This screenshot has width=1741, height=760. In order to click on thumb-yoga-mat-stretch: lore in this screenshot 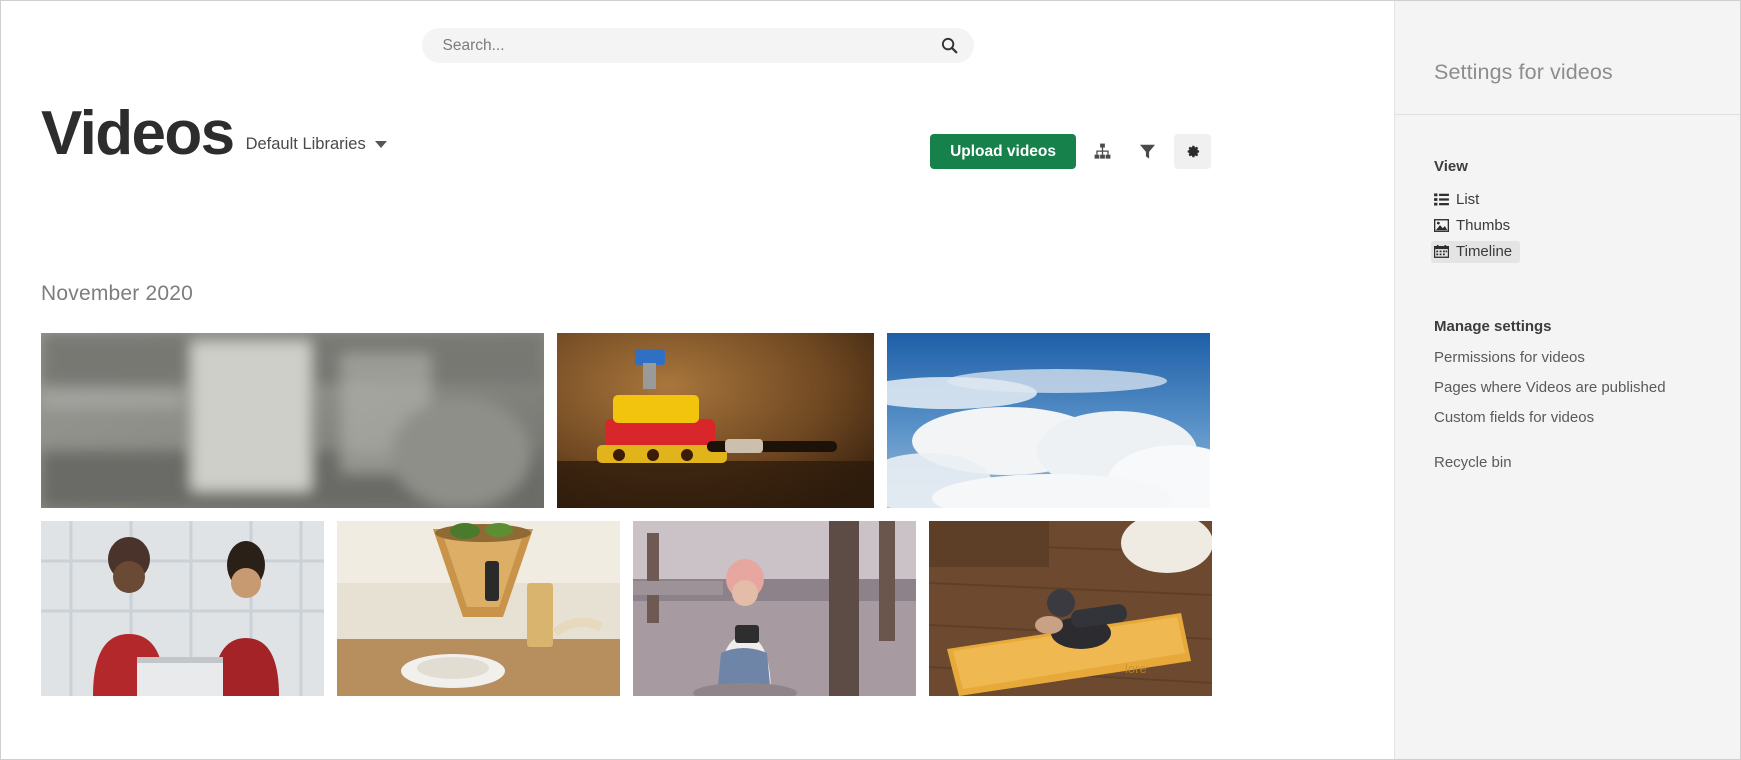, I will do `click(1070, 608)`.